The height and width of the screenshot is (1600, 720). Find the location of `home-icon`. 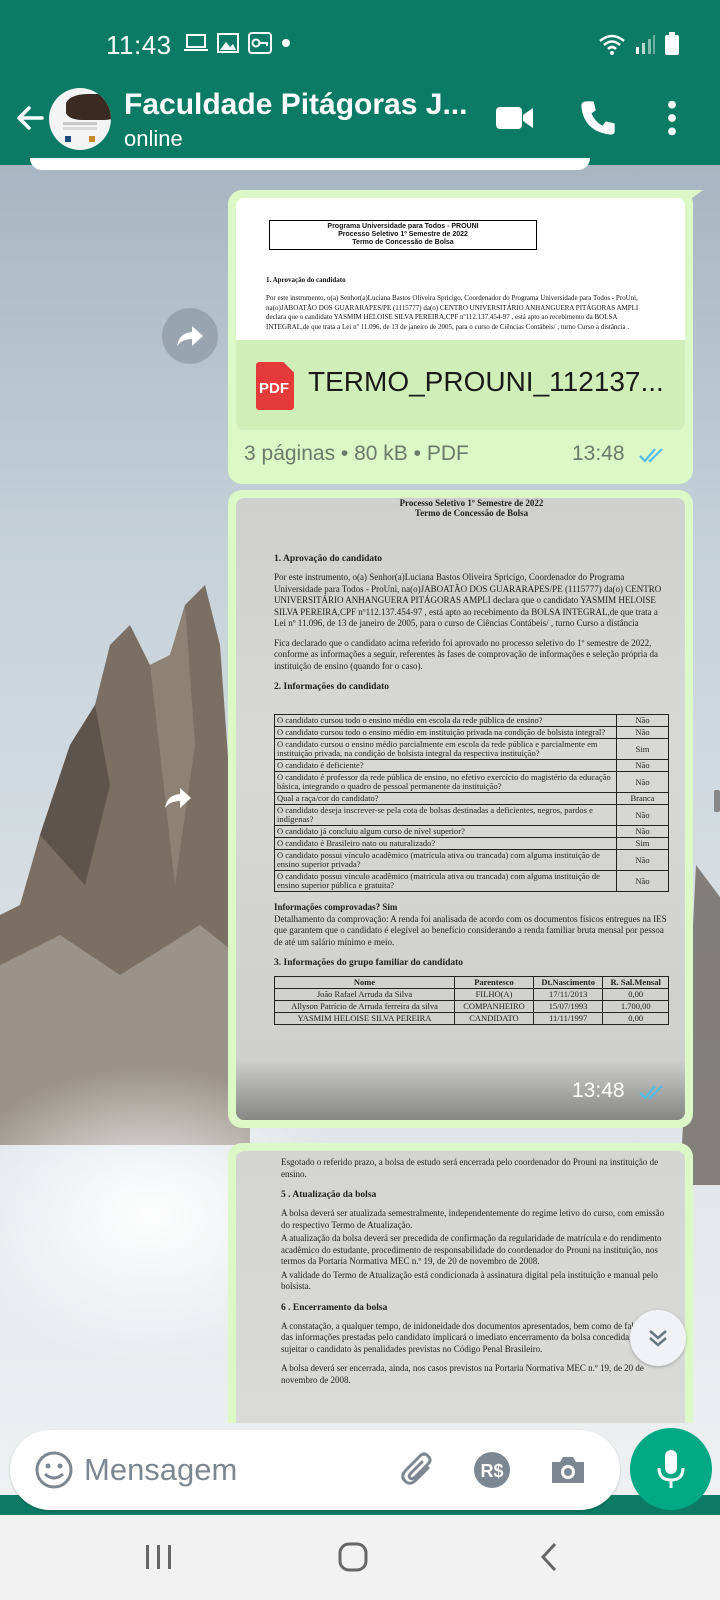

home-icon is located at coordinates (353, 1557).